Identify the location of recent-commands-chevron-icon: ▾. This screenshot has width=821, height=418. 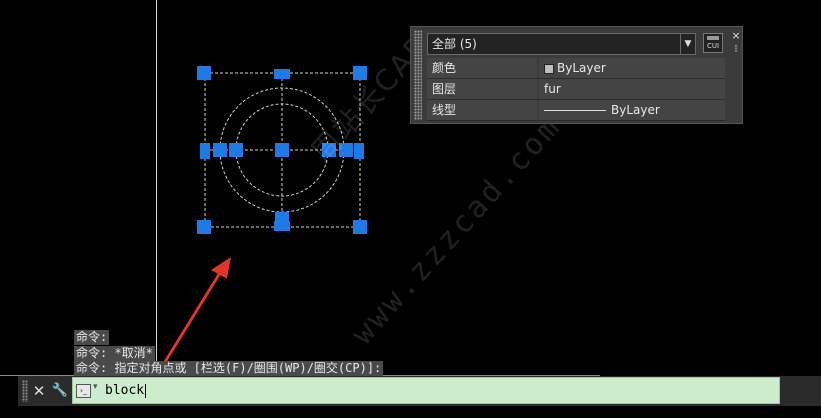
(95, 387).